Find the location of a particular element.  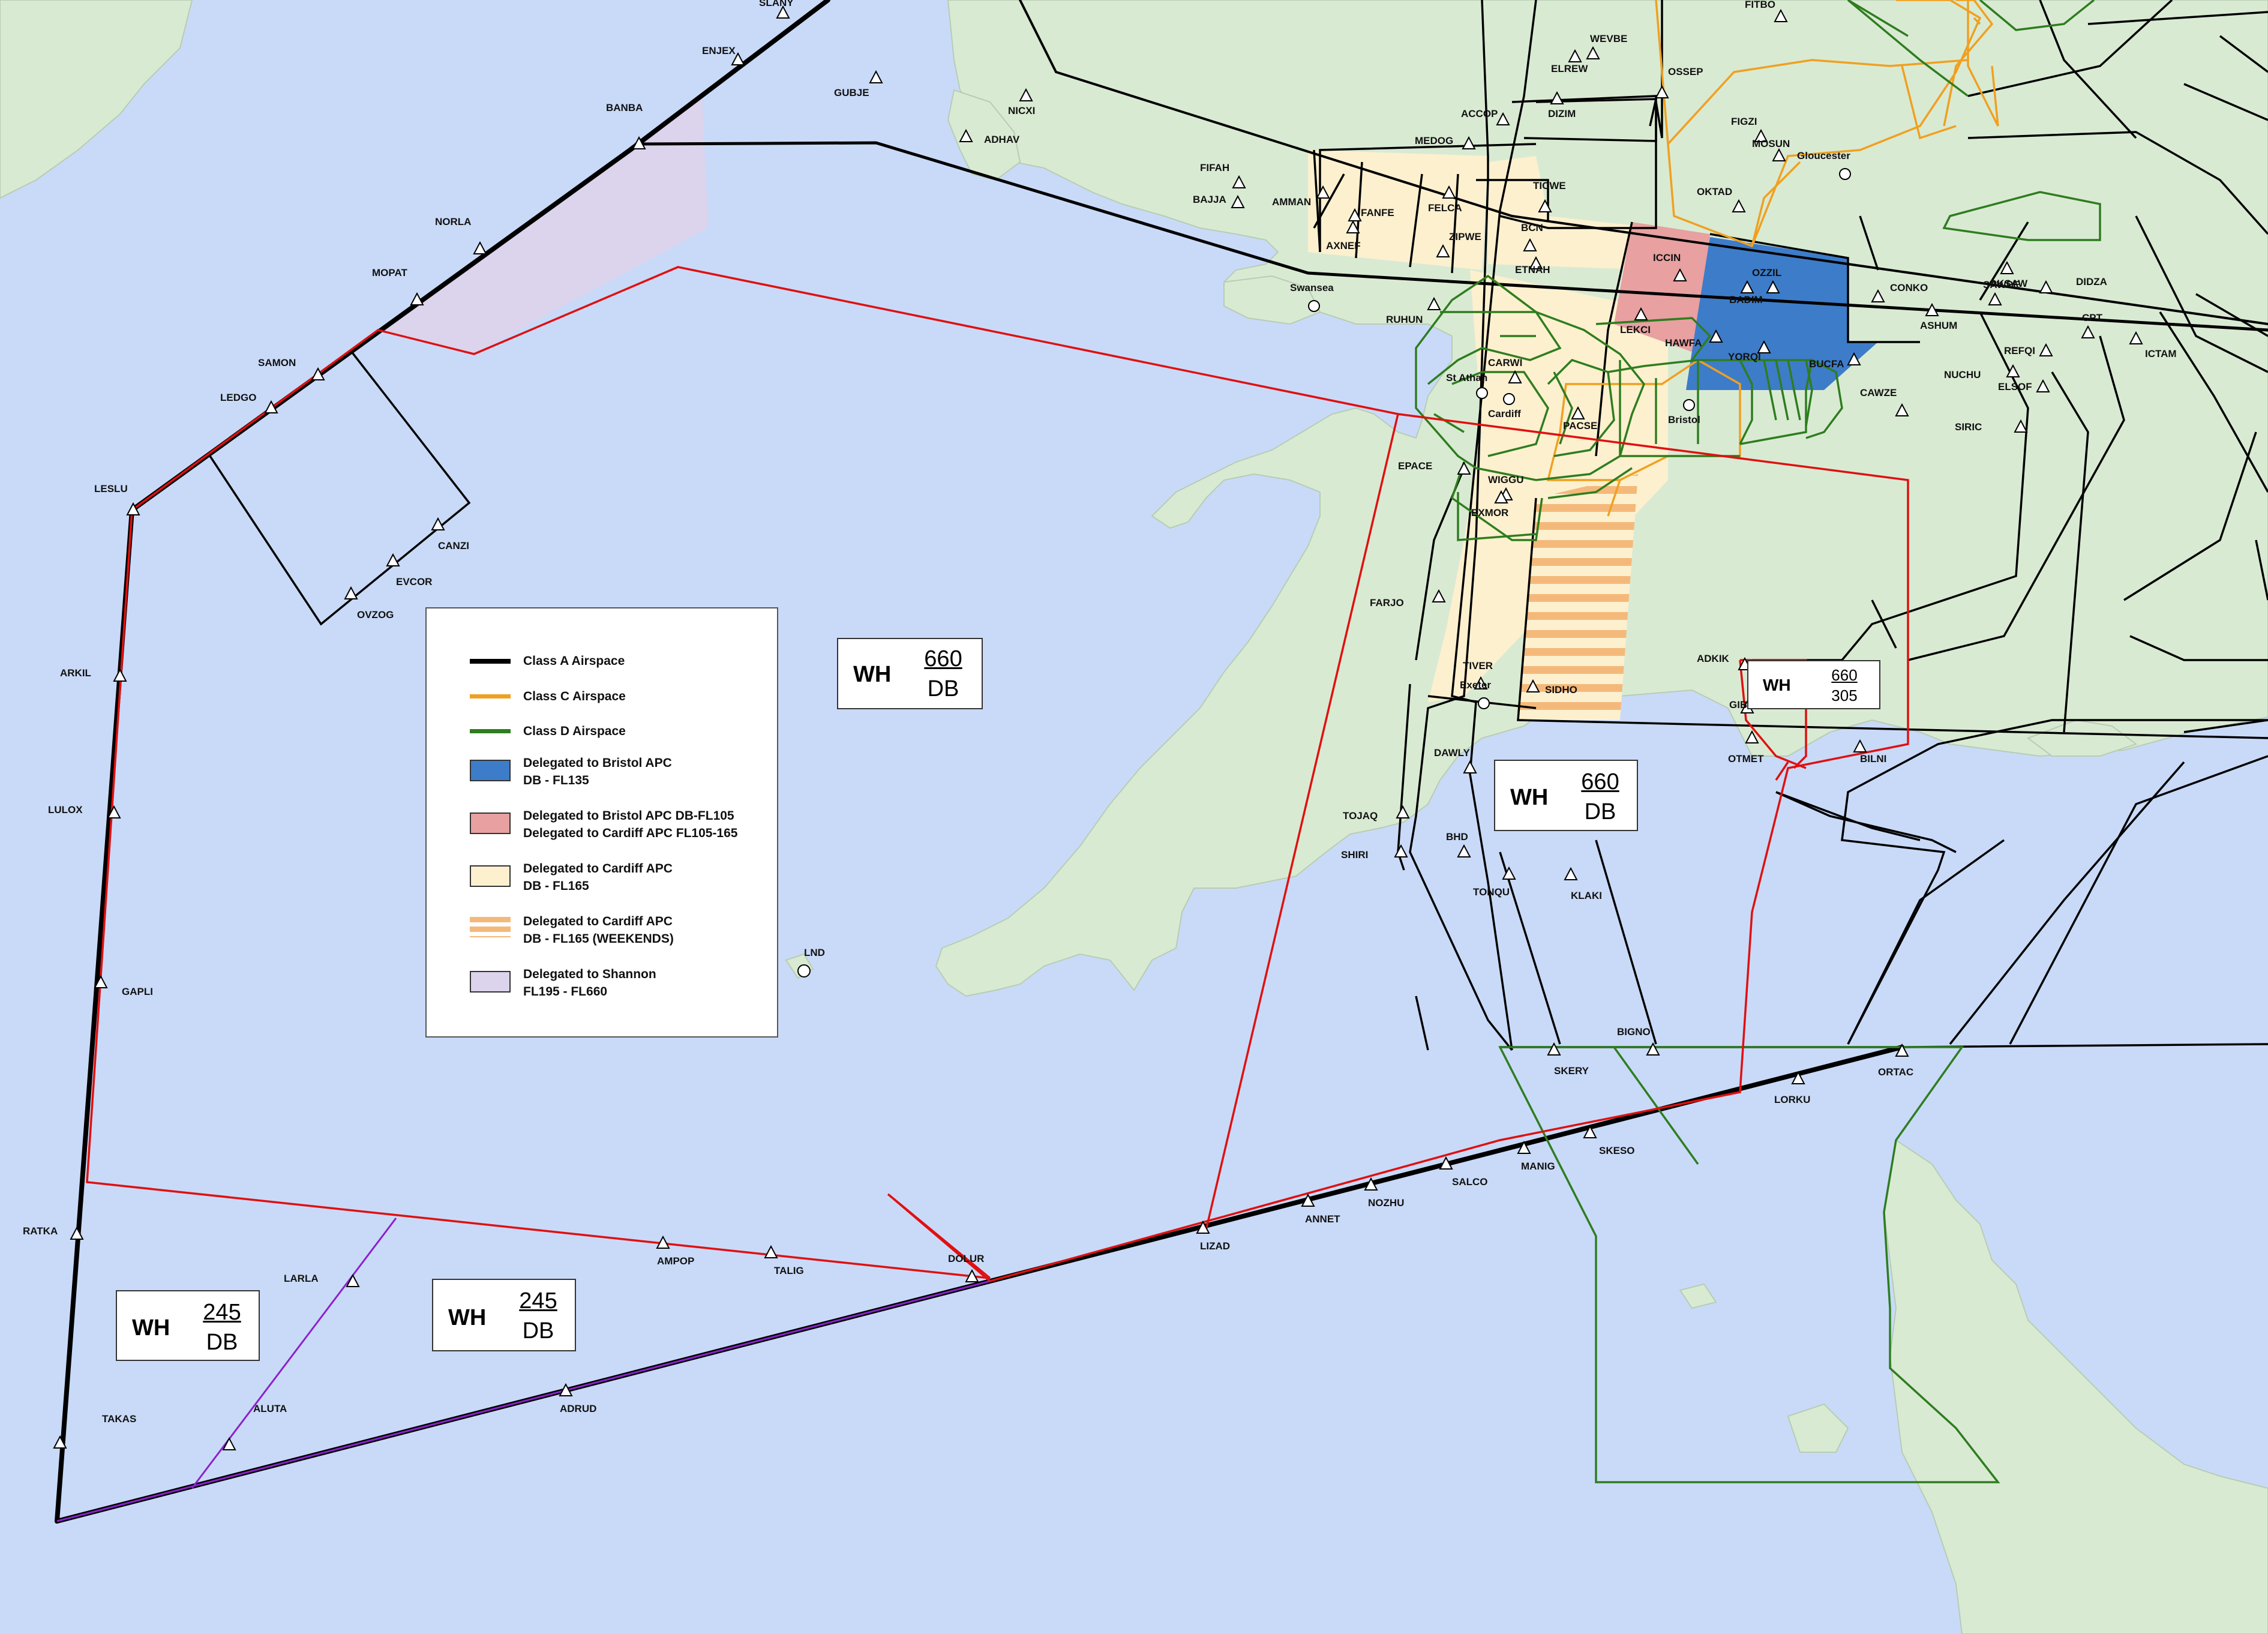

level-box-solent: WH 660 305 is located at coordinates (1813, 684).